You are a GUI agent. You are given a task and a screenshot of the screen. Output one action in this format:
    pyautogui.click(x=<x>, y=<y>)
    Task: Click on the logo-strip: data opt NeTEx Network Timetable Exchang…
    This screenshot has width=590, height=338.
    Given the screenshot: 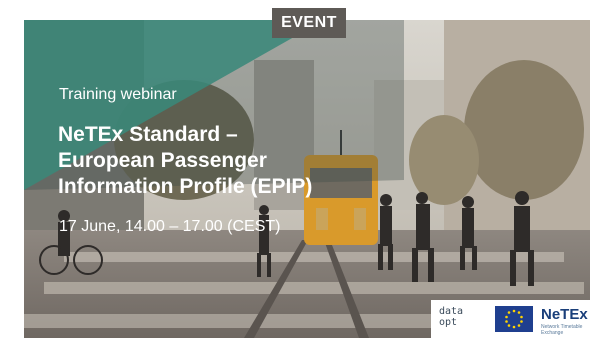 What is the action you would take?
    pyautogui.click(x=510, y=319)
    